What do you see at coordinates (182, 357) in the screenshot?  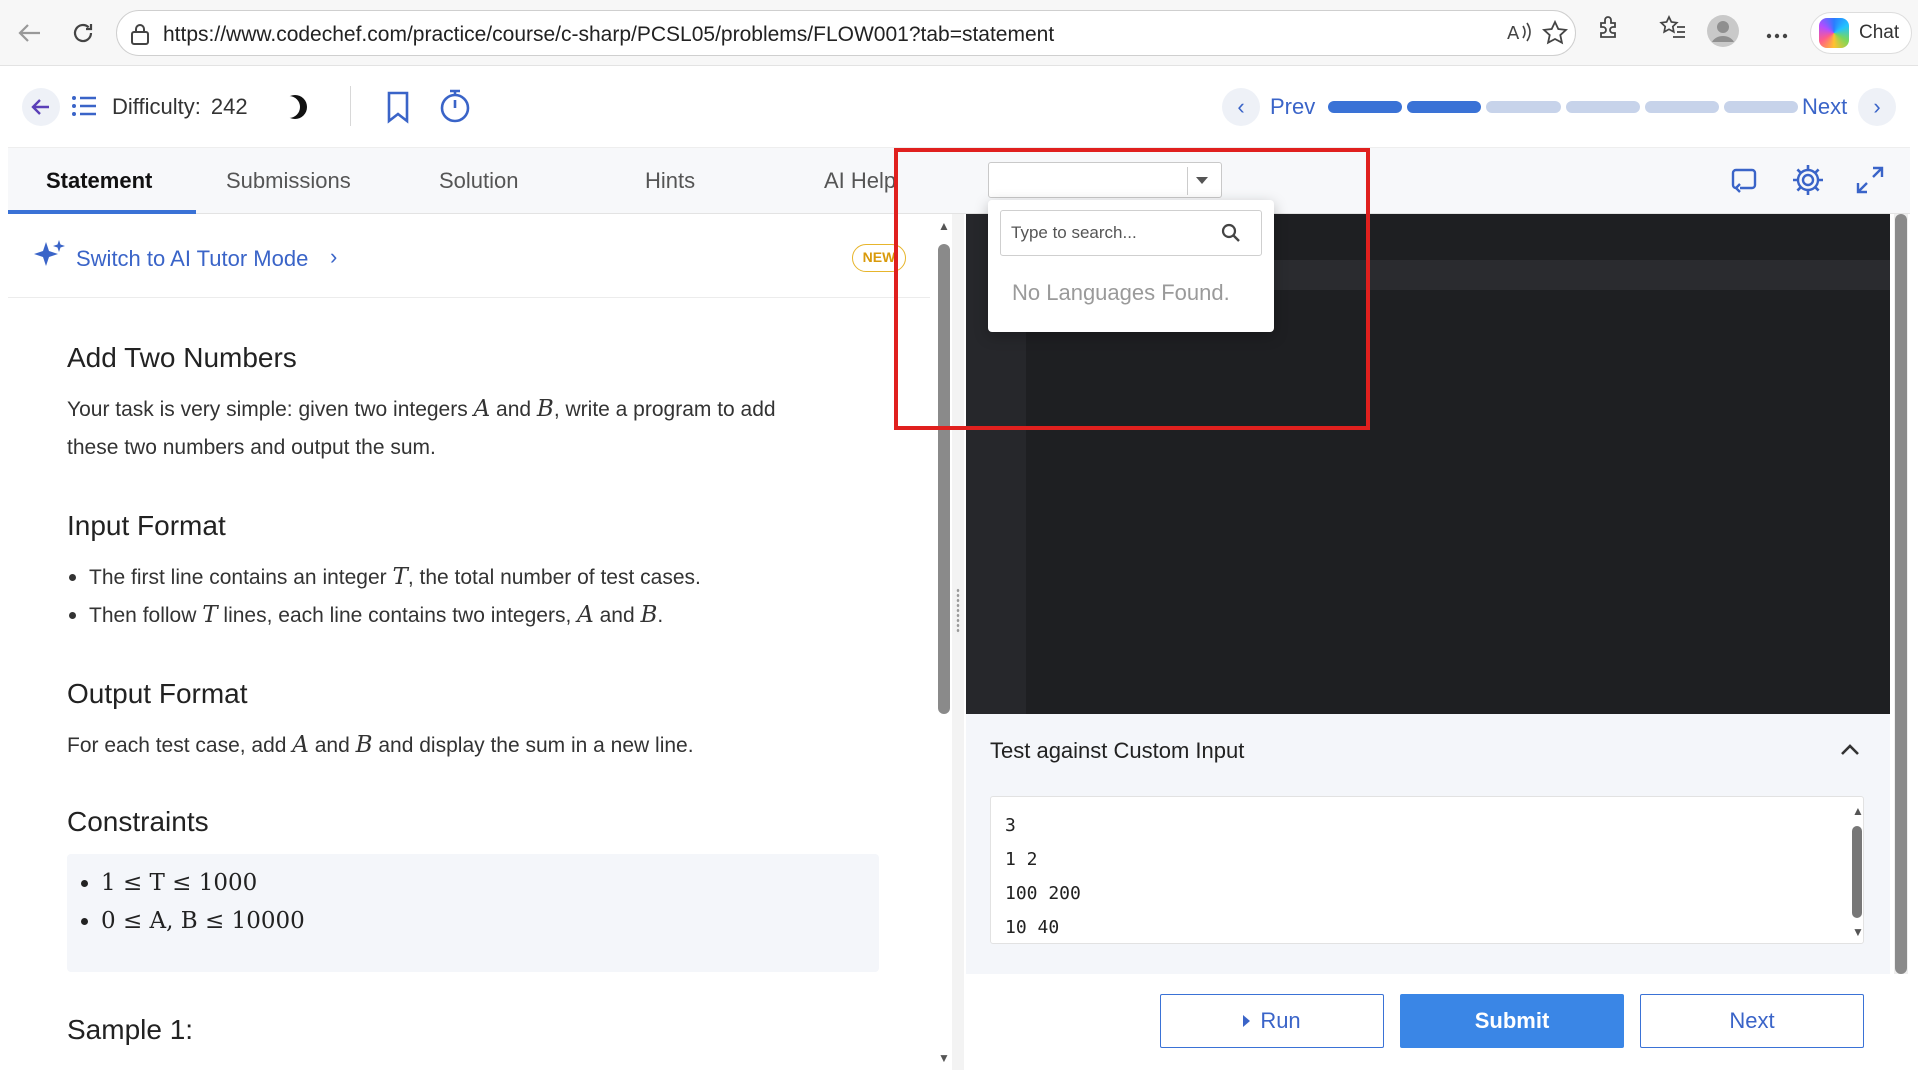 I see `problem-title: Add Two Numbers` at bounding box center [182, 357].